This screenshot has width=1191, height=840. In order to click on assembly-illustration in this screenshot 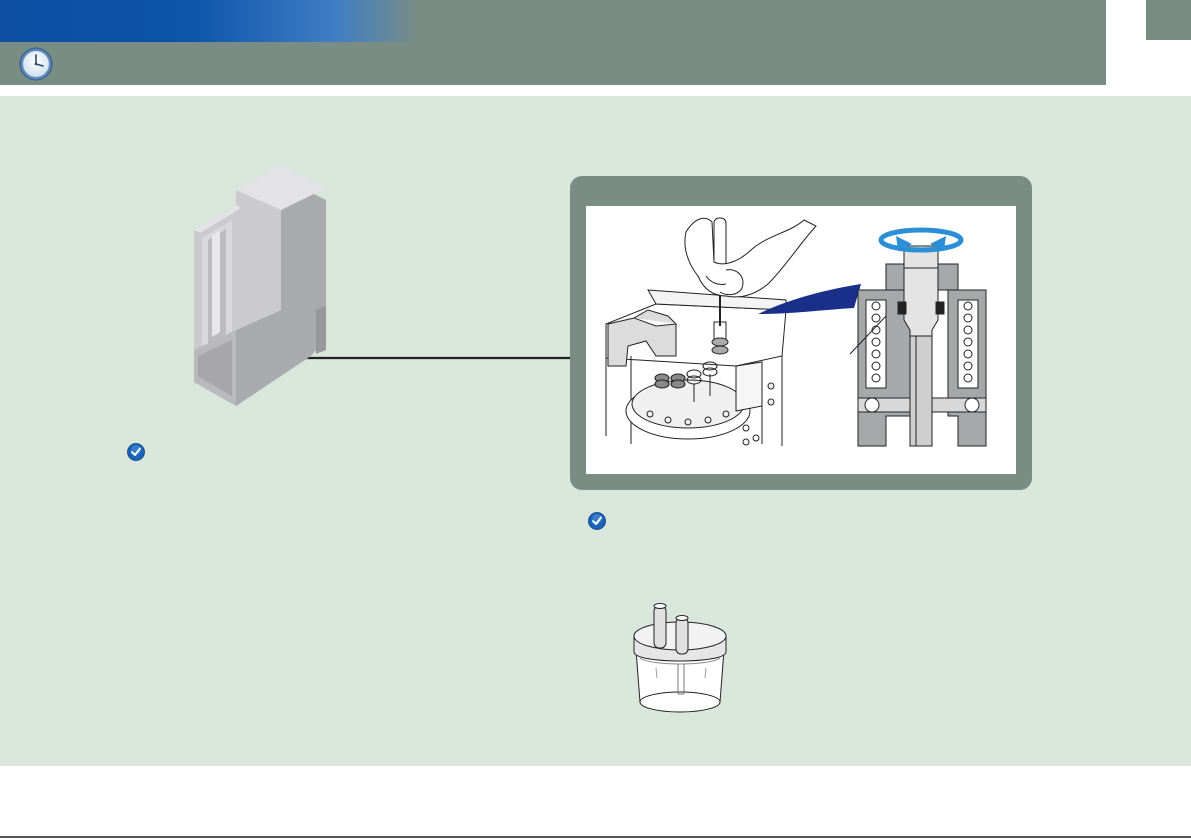, I will do `click(796, 332)`.